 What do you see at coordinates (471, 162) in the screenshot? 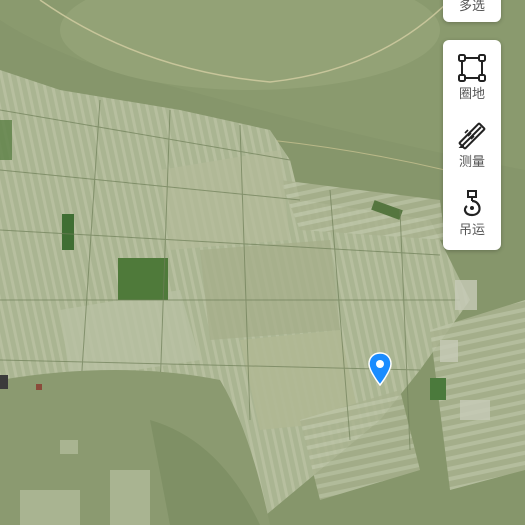
I see `measure-label: 测量` at bounding box center [471, 162].